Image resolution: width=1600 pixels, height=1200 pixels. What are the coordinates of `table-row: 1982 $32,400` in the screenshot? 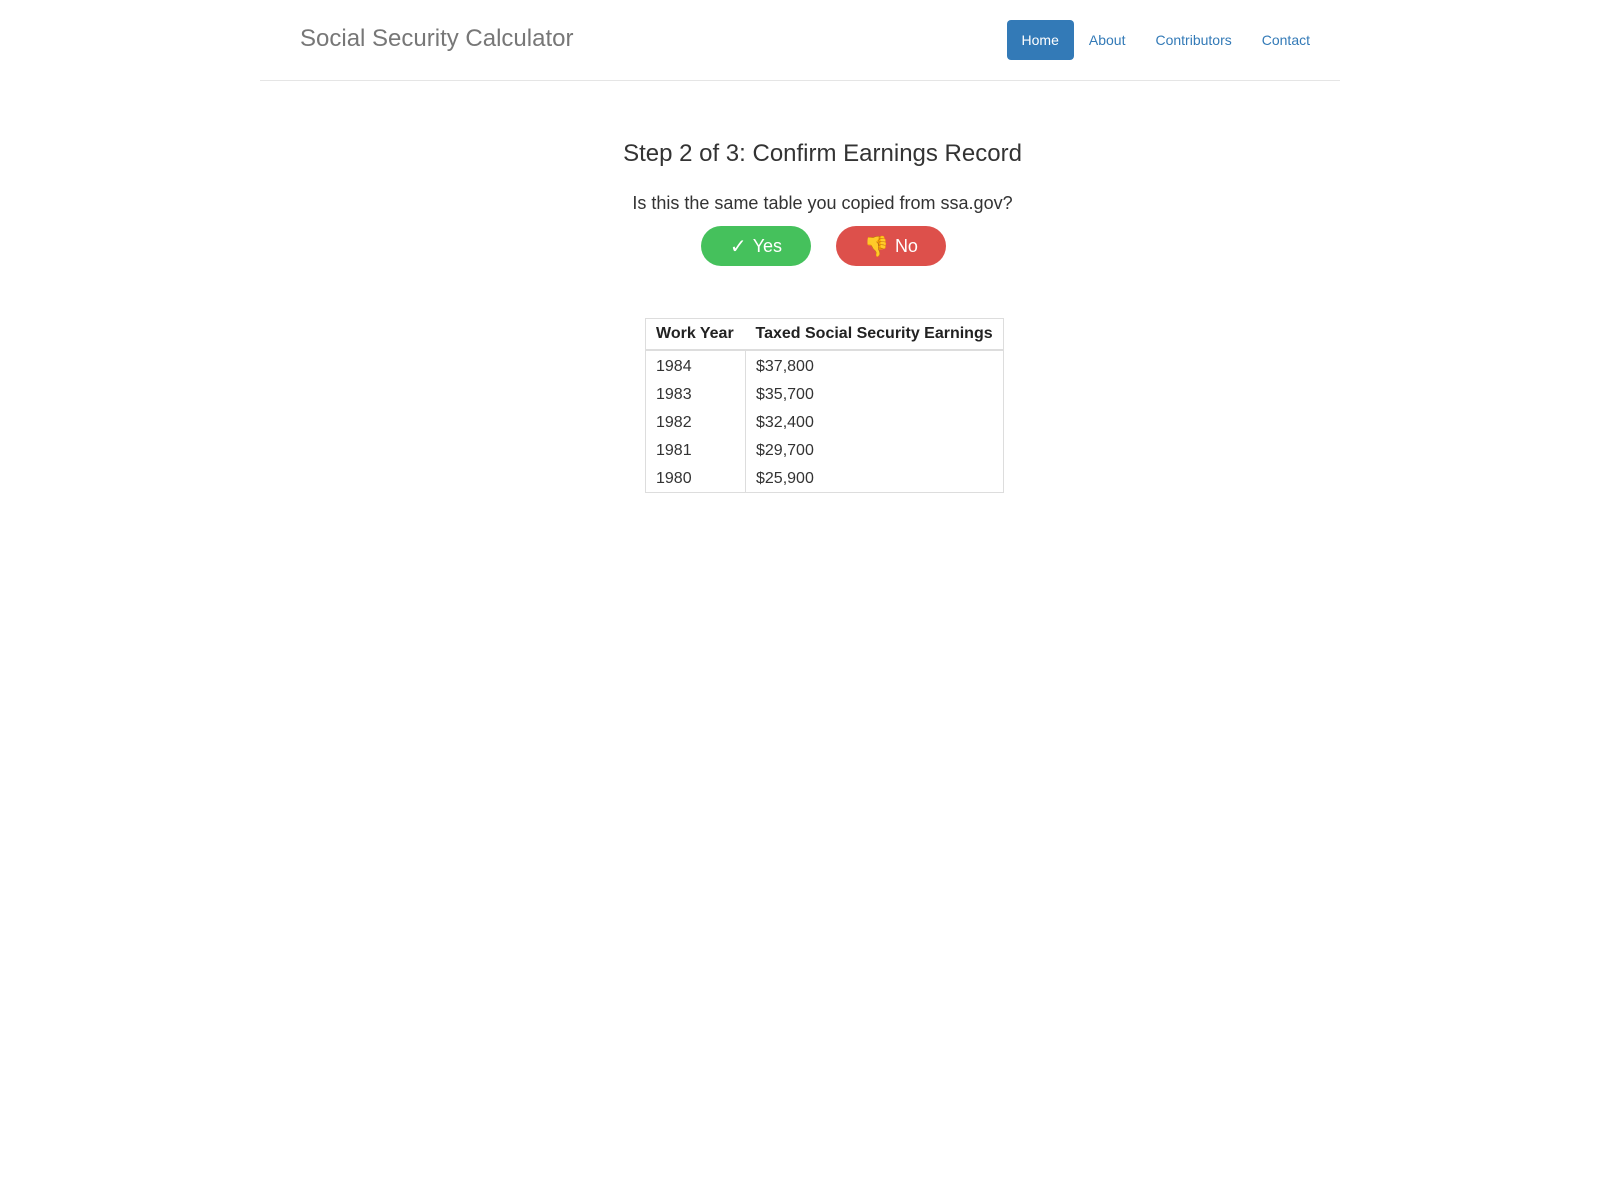 It's located at (824, 423).